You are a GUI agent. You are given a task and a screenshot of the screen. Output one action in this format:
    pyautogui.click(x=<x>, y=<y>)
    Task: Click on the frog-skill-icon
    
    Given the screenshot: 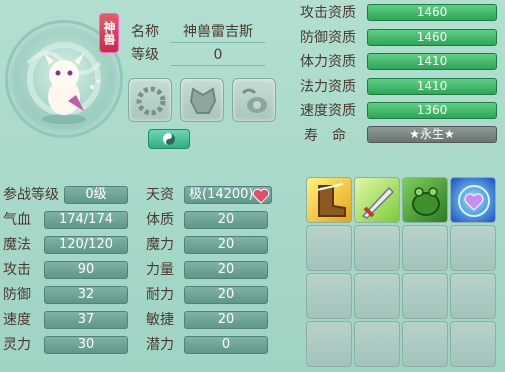 What is the action you would take?
    pyautogui.click(x=426, y=201)
    